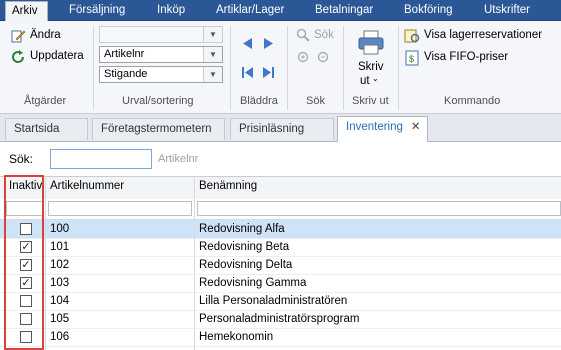 The height and width of the screenshot is (350, 561). Describe the element at coordinates (370, 101) in the screenshot. I see `group-label-skriv-ut: Skriv ut` at that location.